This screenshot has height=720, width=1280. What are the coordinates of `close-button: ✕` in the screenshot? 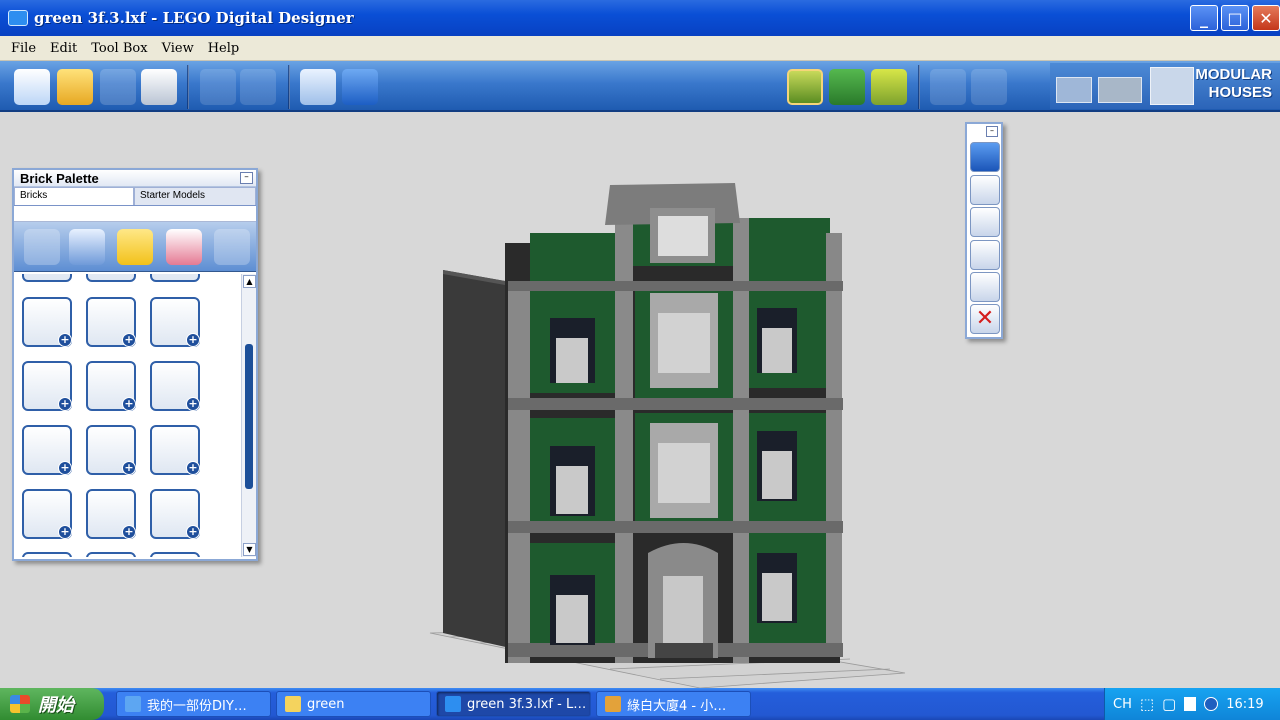 It's located at (1266, 18).